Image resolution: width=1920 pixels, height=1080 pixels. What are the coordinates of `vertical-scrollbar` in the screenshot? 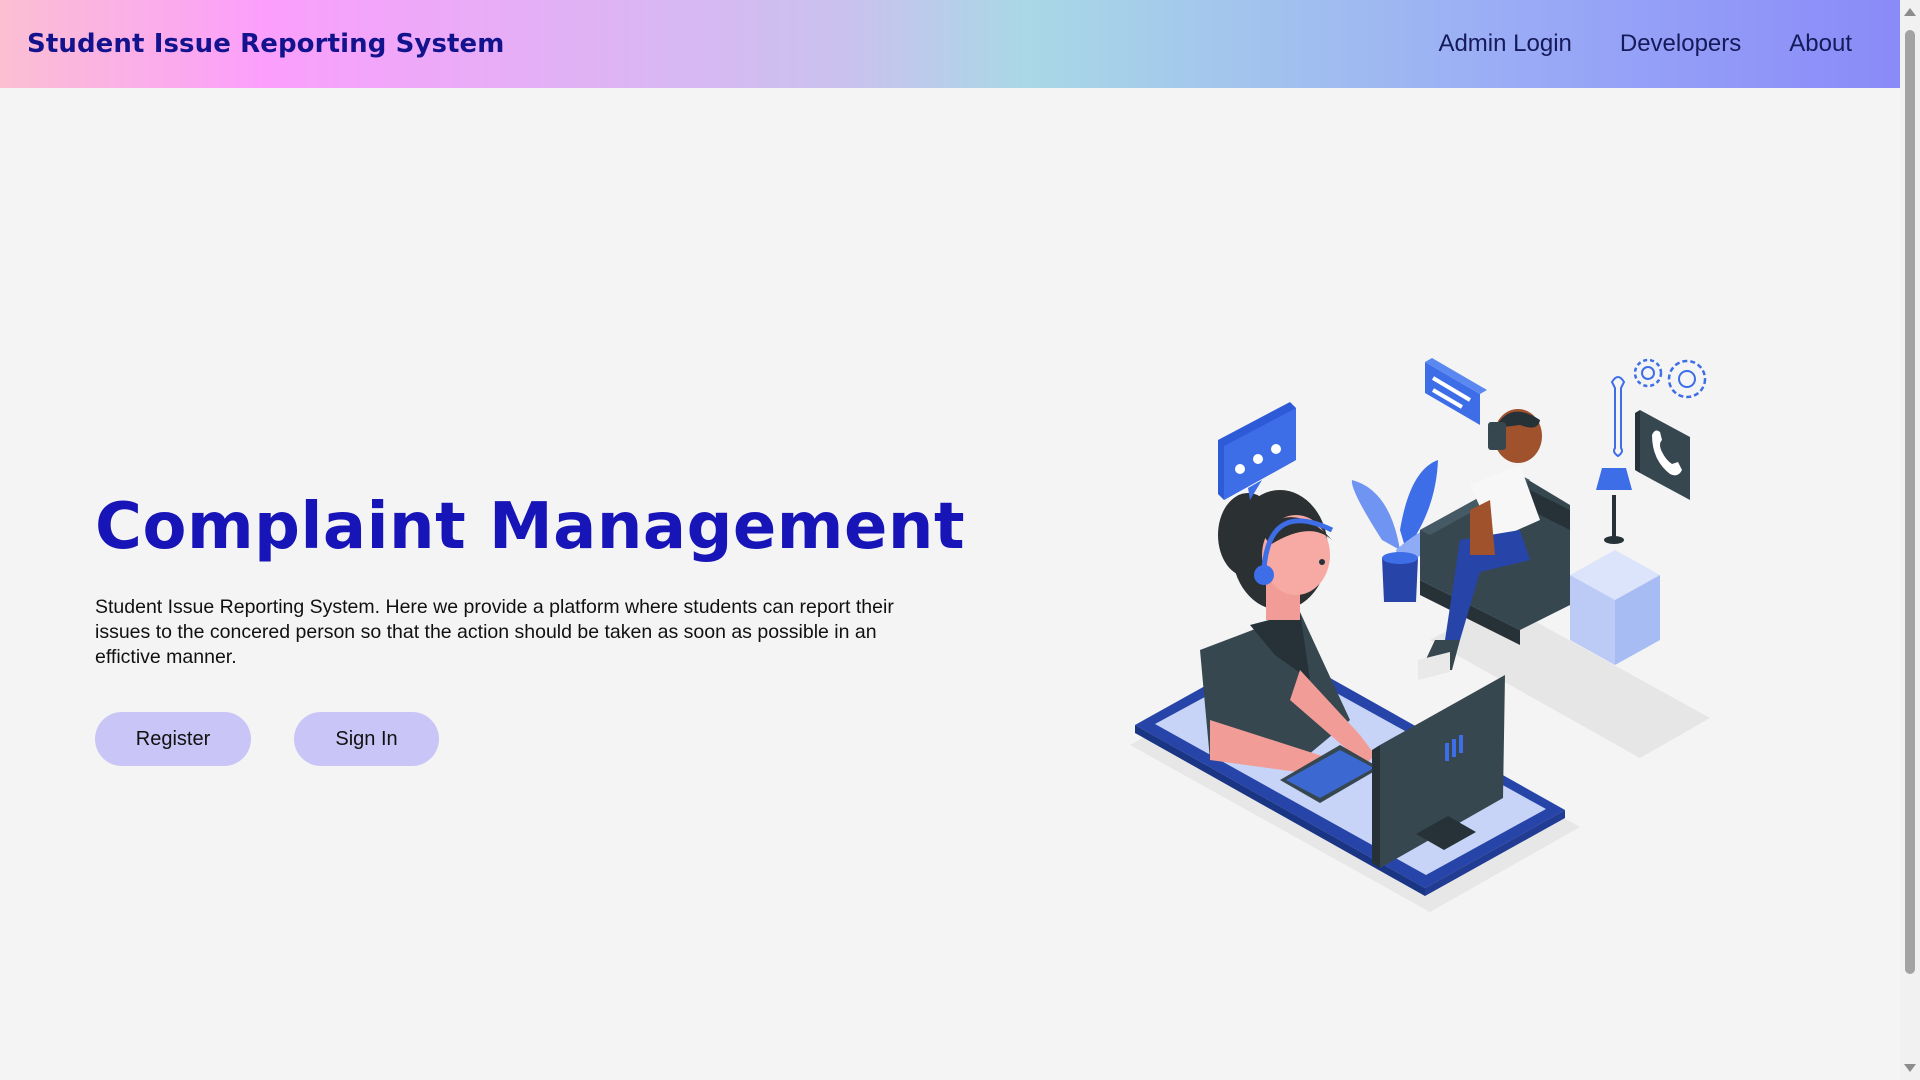 It's located at (1910, 540).